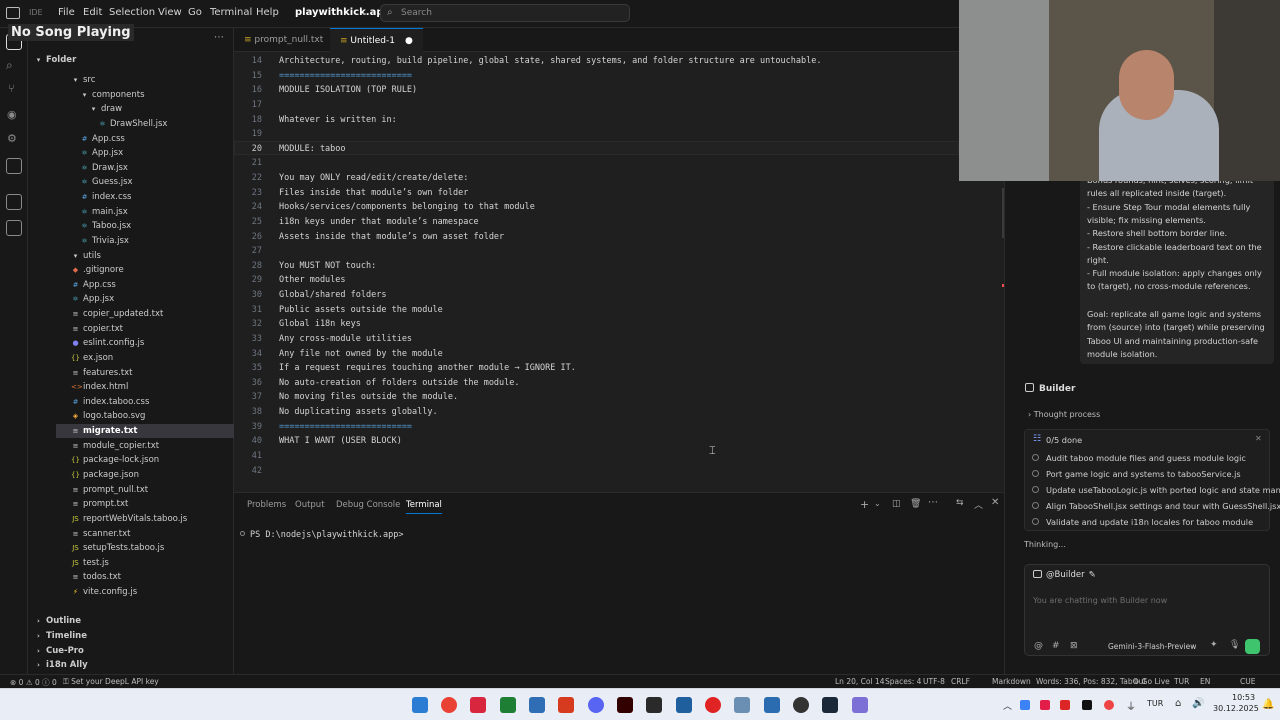 Image resolution: width=1280 pixels, height=720 pixels. I want to click on code-line: Global i18n keys, so click(320, 324).